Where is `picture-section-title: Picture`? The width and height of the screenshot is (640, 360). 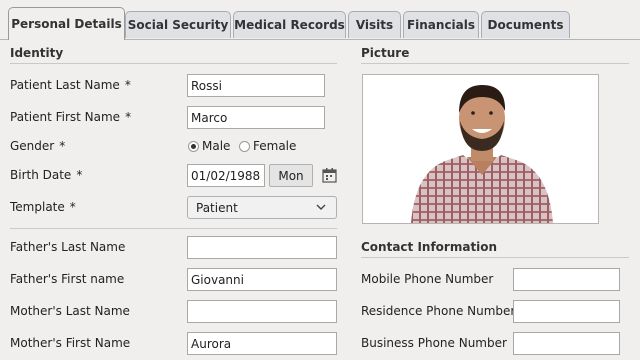 picture-section-title: Picture is located at coordinates (385, 53).